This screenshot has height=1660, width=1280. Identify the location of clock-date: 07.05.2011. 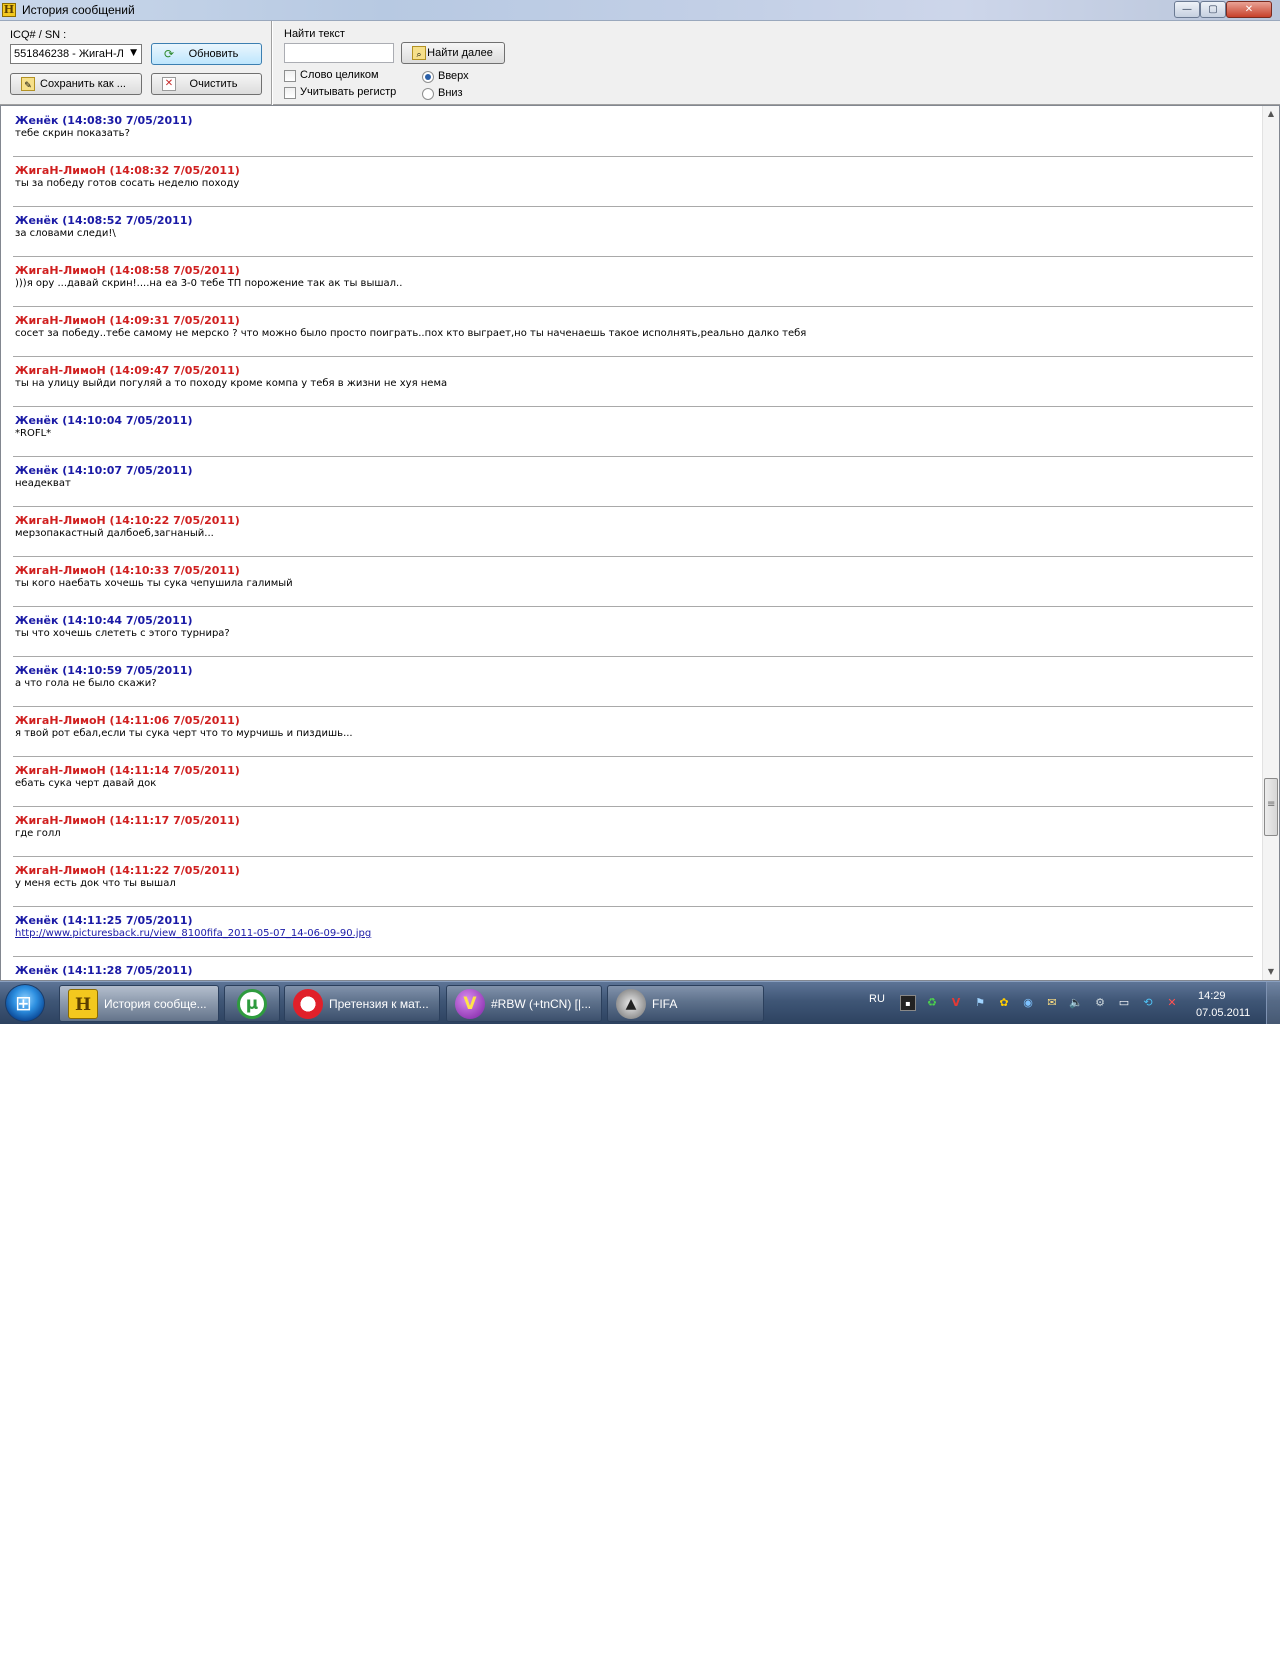
(1223, 1013).